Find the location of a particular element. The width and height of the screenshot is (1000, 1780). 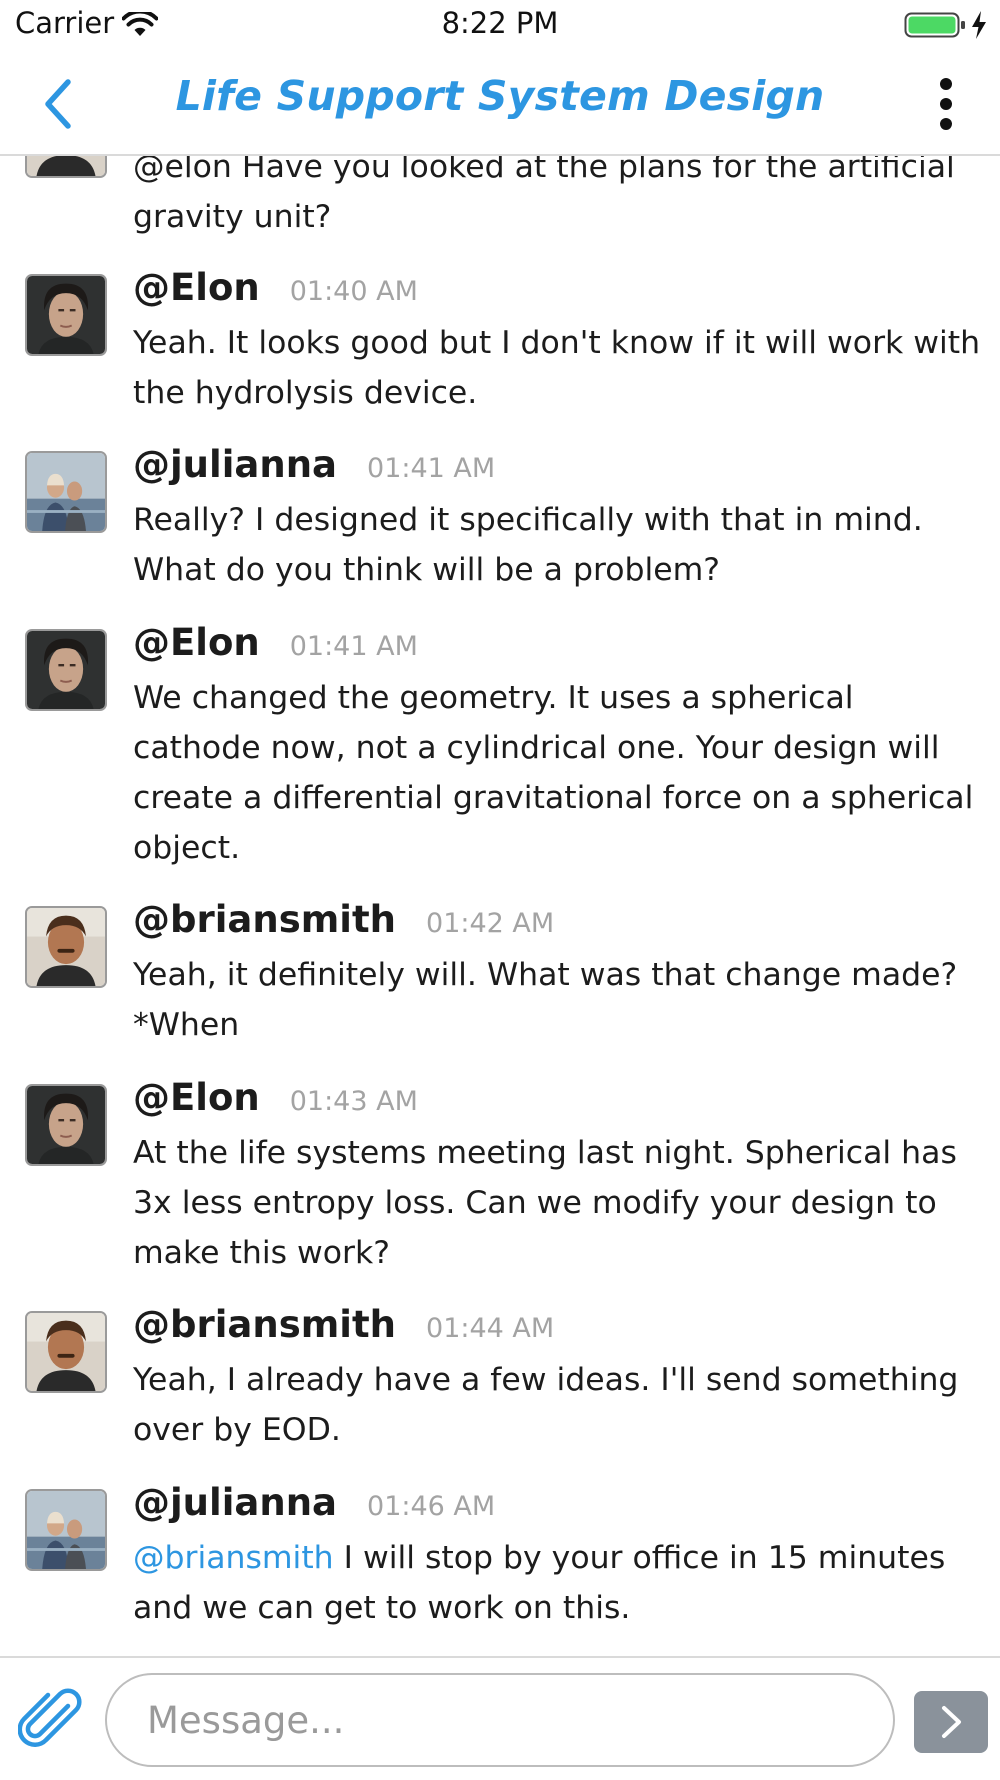

wifi-icon is located at coordinates (140, 25).